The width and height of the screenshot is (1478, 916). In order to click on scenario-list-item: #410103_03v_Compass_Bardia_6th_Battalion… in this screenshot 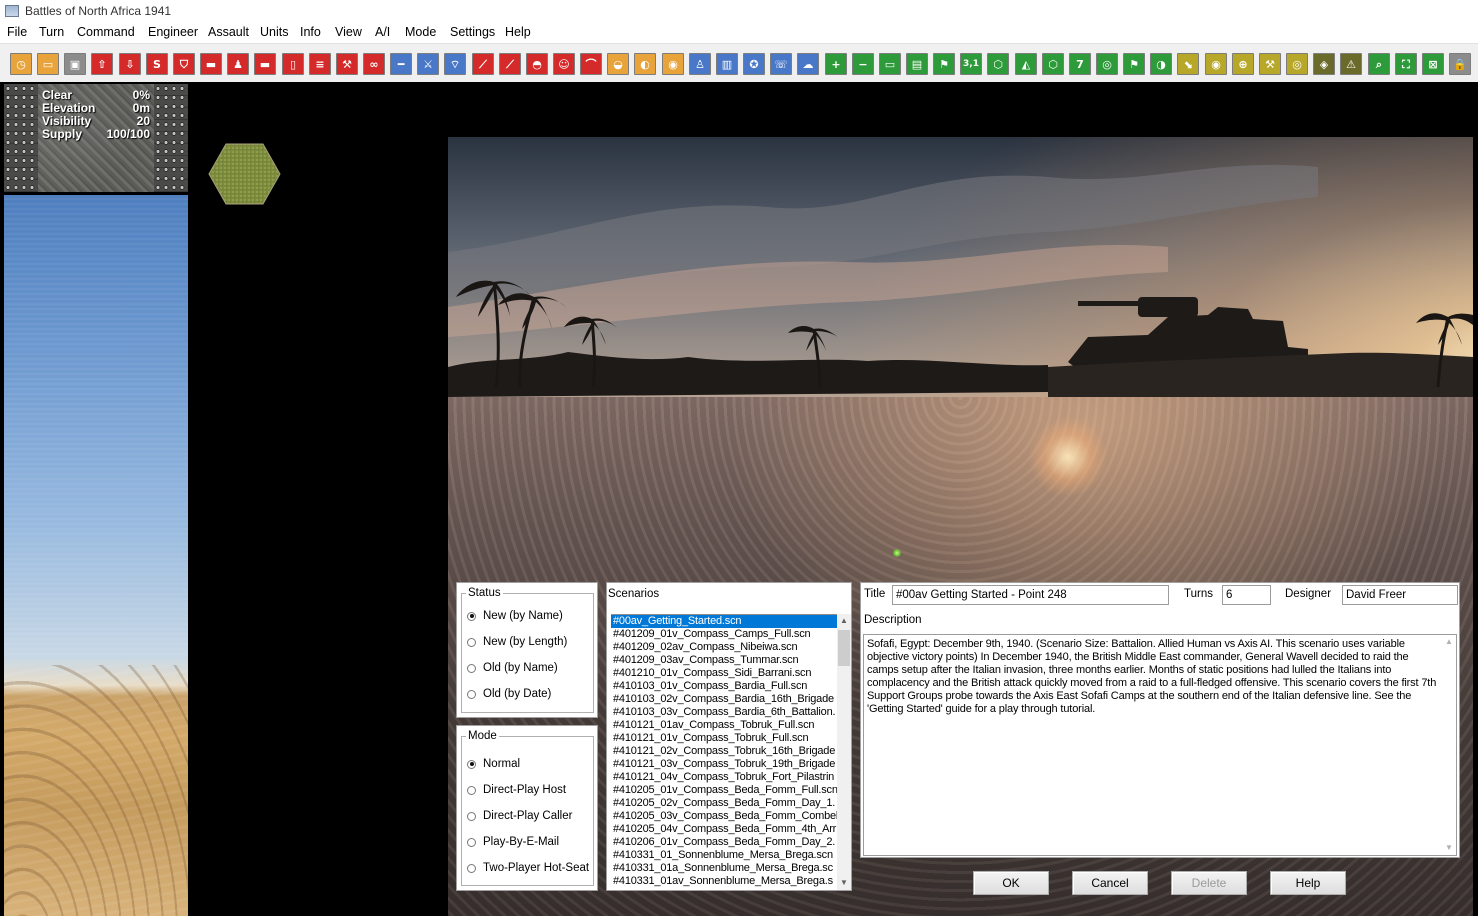, I will do `click(724, 712)`.